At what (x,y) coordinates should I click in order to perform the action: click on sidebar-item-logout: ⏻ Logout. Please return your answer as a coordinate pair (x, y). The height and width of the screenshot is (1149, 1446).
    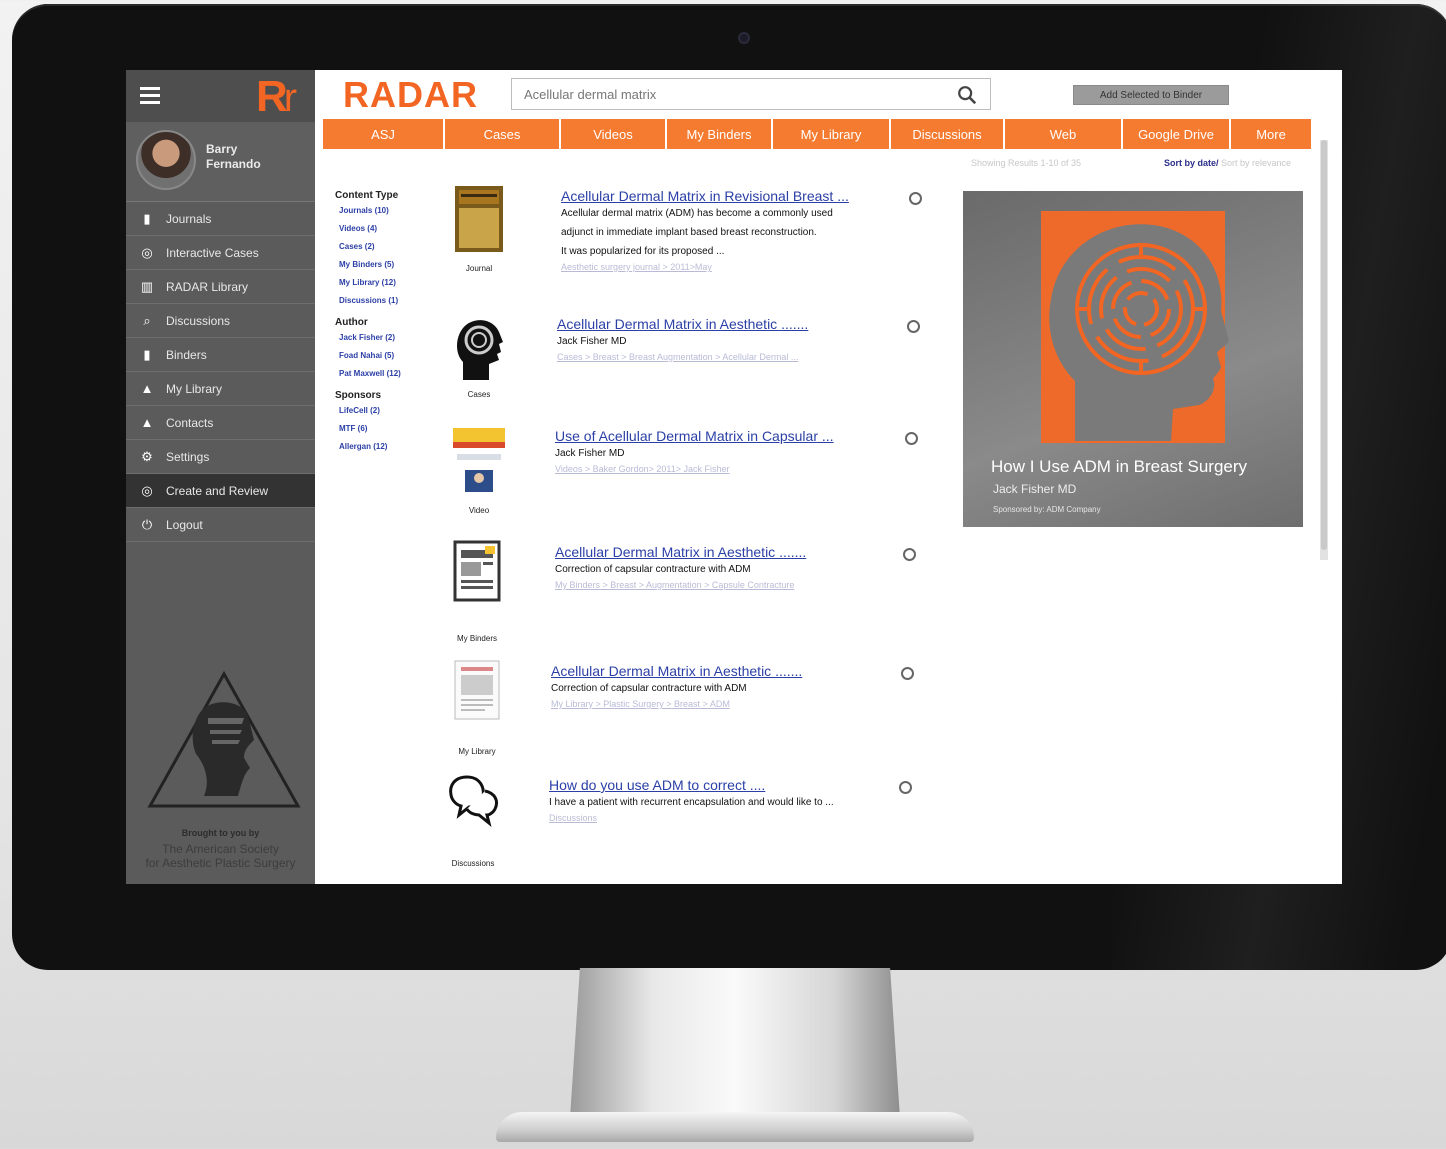
    Looking at the image, I should click on (220, 525).